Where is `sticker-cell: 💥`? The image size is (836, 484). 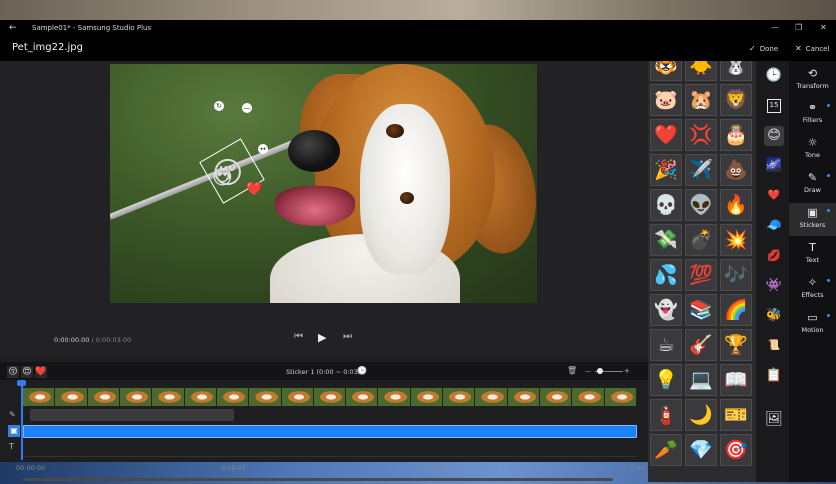 sticker-cell: 💥 is located at coordinates (736, 240).